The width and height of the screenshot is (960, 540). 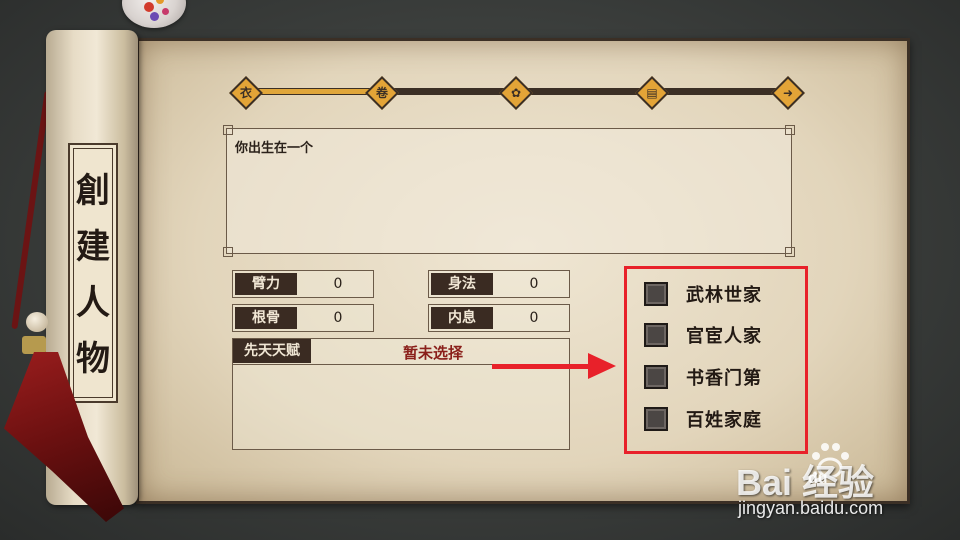 I want to click on scroll-icon: 卷, so click(x=381, y=93).